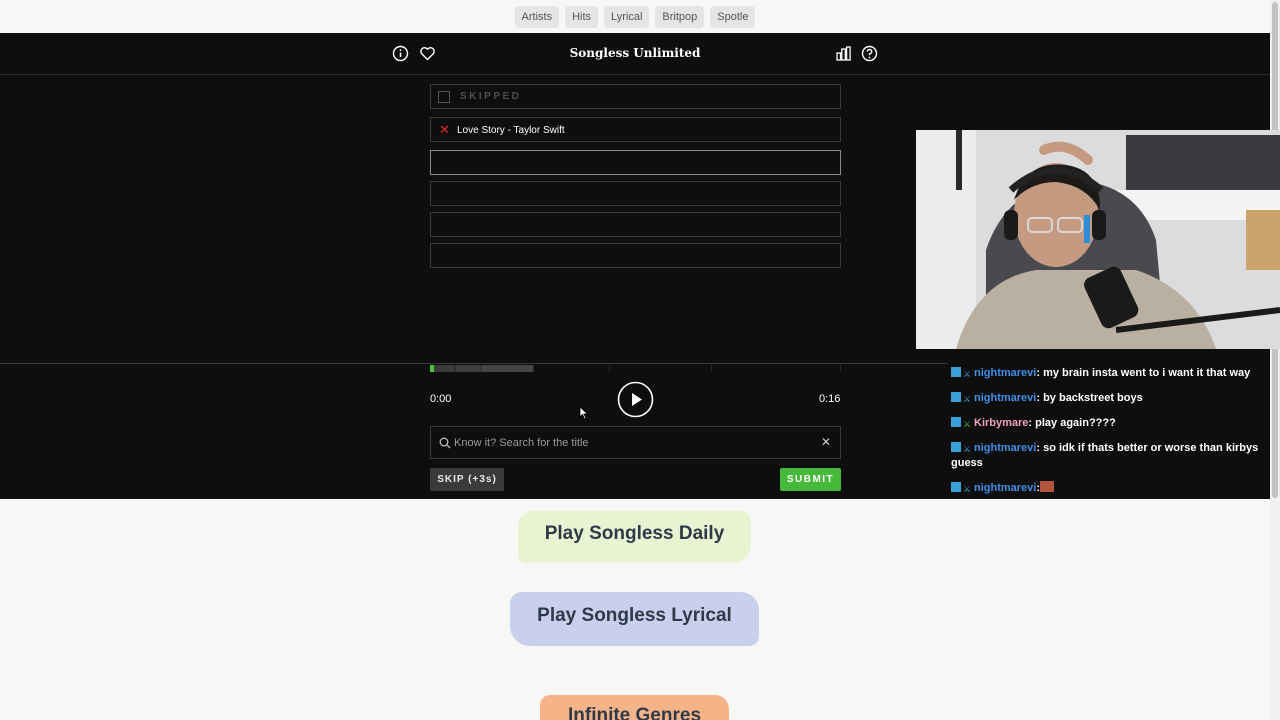 Image resolution: width=1280 pixels, height=720 pixels. Describe the element at coordinates (810, 479) in the screenshot. I see `submit-button: SUBMIT` at that location.